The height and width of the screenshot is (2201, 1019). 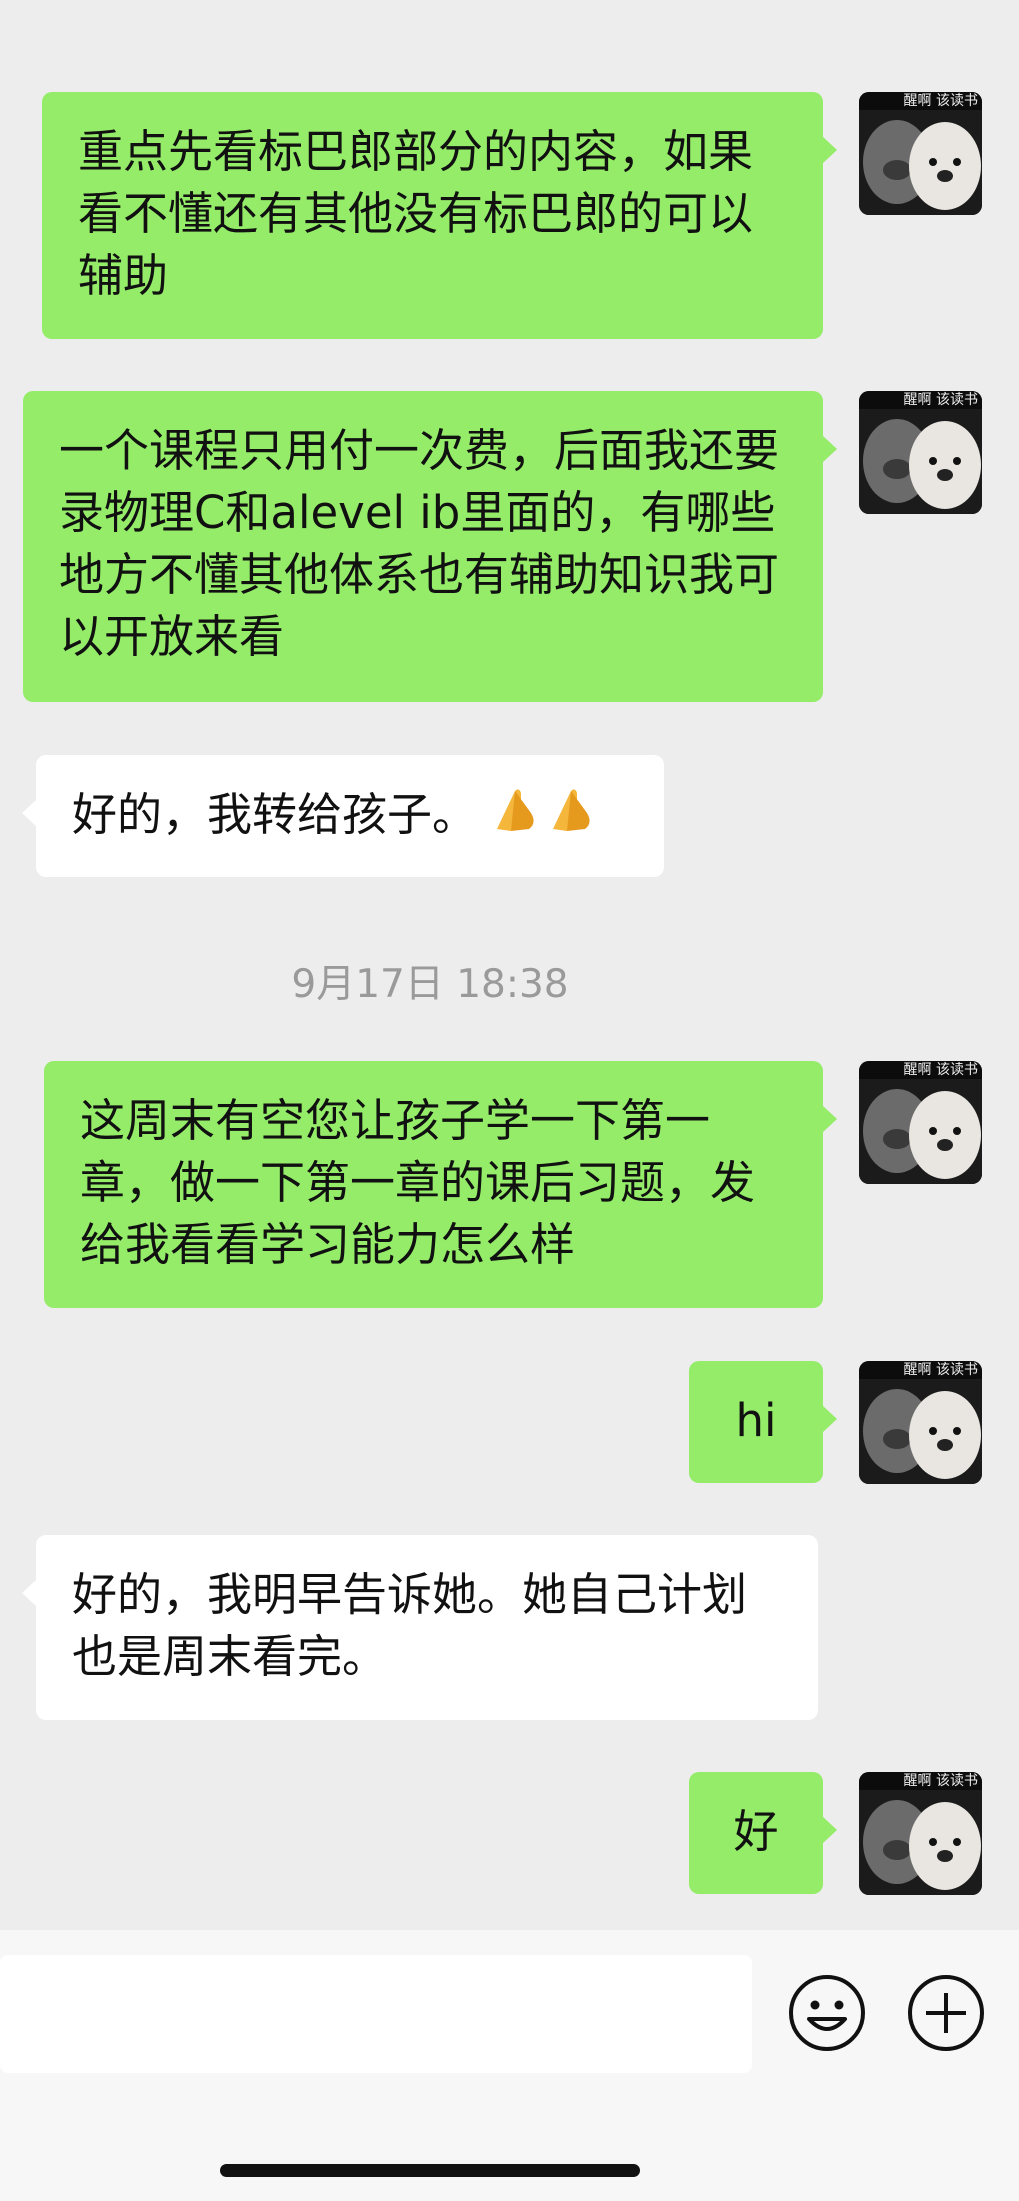 I want to click on timestamp: 9月17日 18:38, so click(x=430, y=984).